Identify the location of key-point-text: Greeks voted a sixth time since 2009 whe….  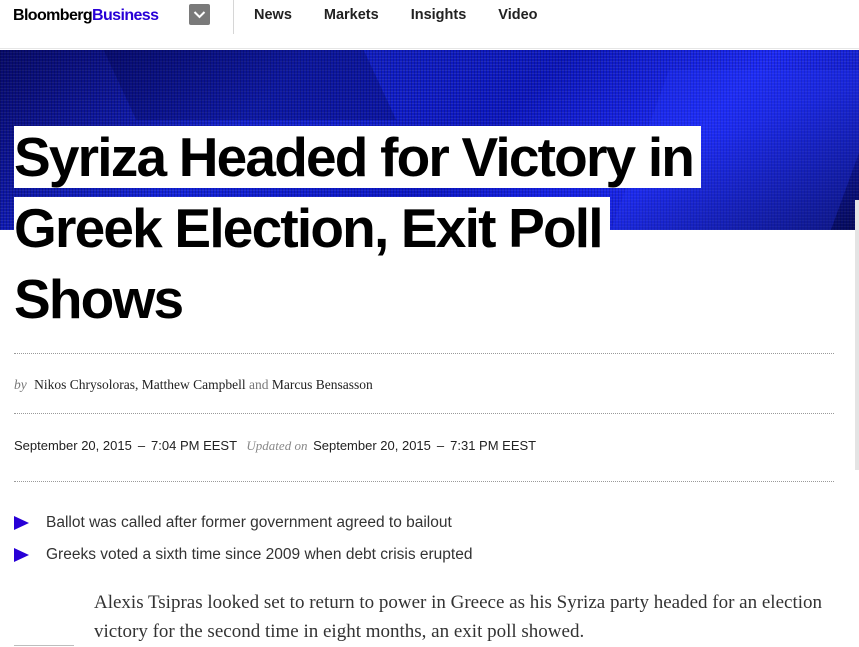
(259, 554).